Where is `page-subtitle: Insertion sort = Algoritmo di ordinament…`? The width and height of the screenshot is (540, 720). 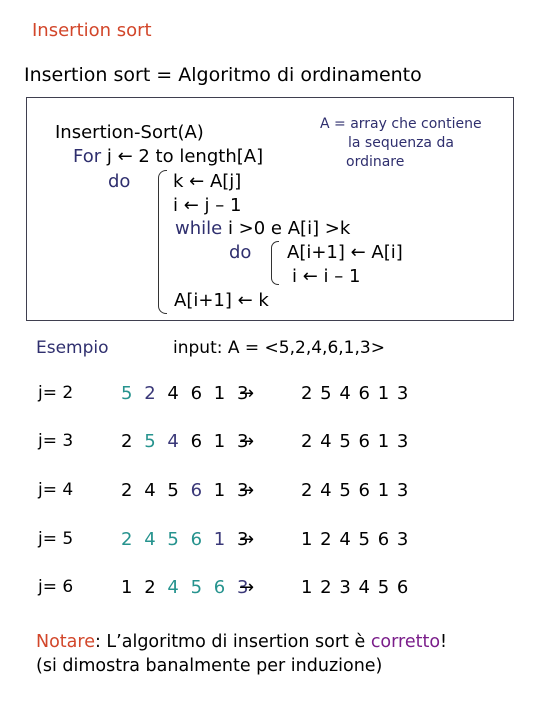 page-subtitle: Insertion sort = Algoritmo di ordinament… is located at coordinates (223, 75).